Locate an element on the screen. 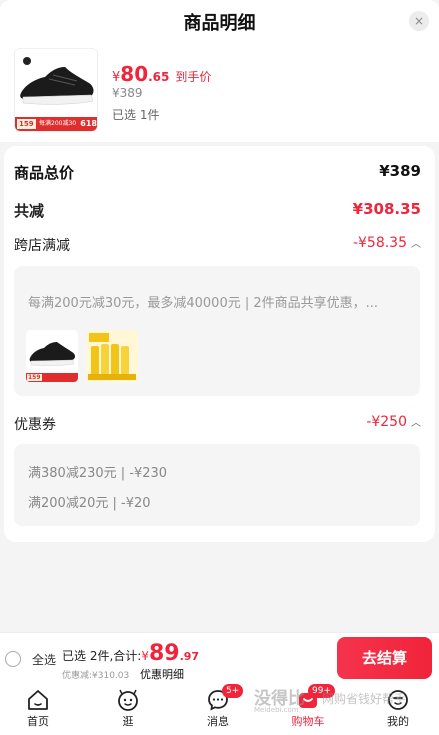 This screenshot has height=735, width=439. cart-total-symbol: ¥ is located at coordinates (145, 656).